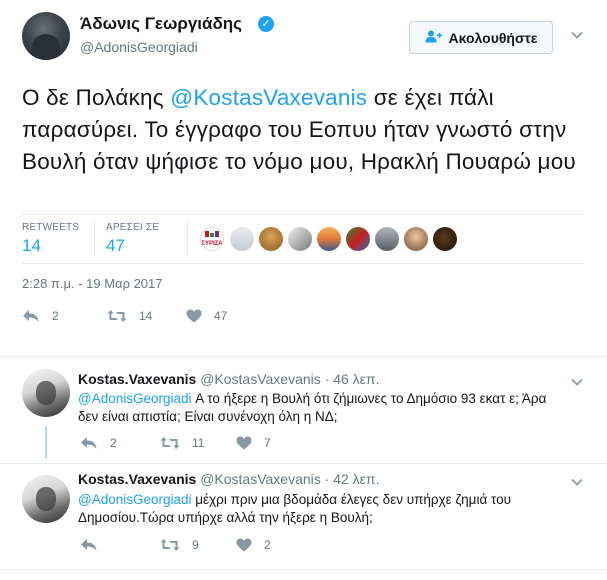 The height and width of the screenshot is (580, 607). What do you see at coordinates (493, 37) in the screenshot?
I see `follow-button-label: Ακολουθήστε` at bounding box center [493, 37].